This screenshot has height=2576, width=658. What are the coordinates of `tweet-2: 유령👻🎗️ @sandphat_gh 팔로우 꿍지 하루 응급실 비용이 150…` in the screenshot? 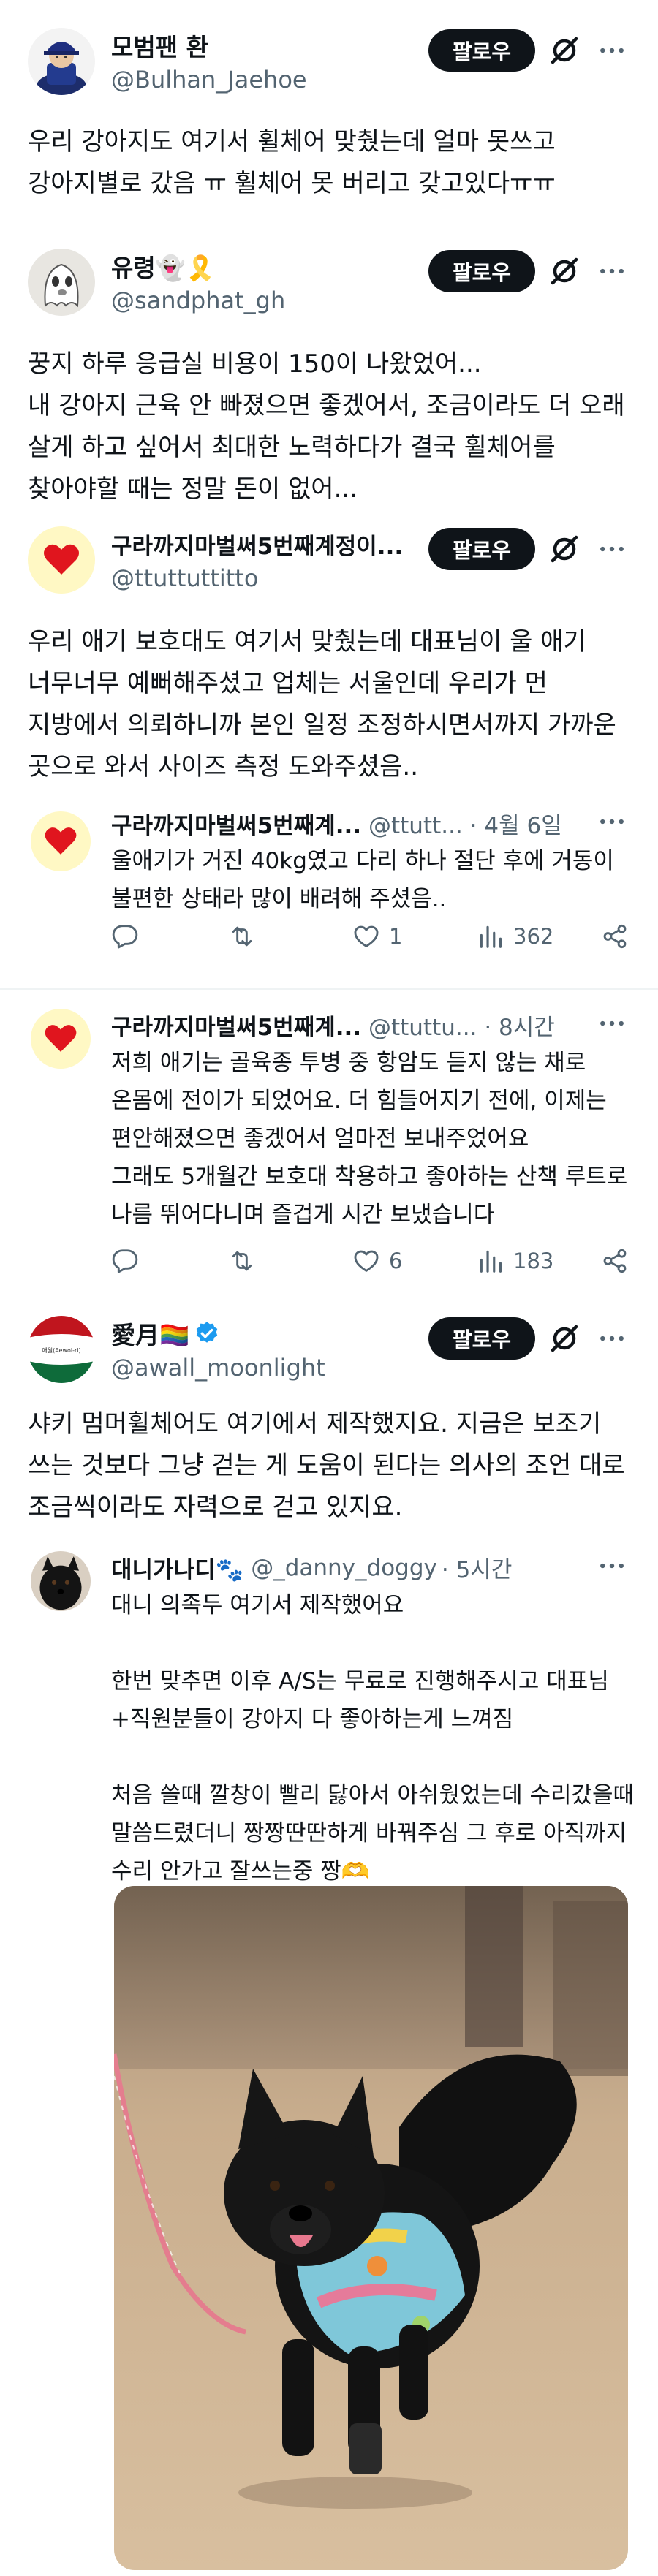 It's located at (329, 373).